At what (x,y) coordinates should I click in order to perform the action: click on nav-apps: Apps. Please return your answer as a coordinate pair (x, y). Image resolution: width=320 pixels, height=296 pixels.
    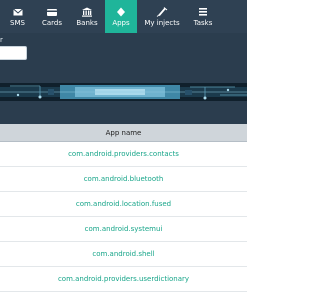
    Looking at the image, I should click on (121, 16).